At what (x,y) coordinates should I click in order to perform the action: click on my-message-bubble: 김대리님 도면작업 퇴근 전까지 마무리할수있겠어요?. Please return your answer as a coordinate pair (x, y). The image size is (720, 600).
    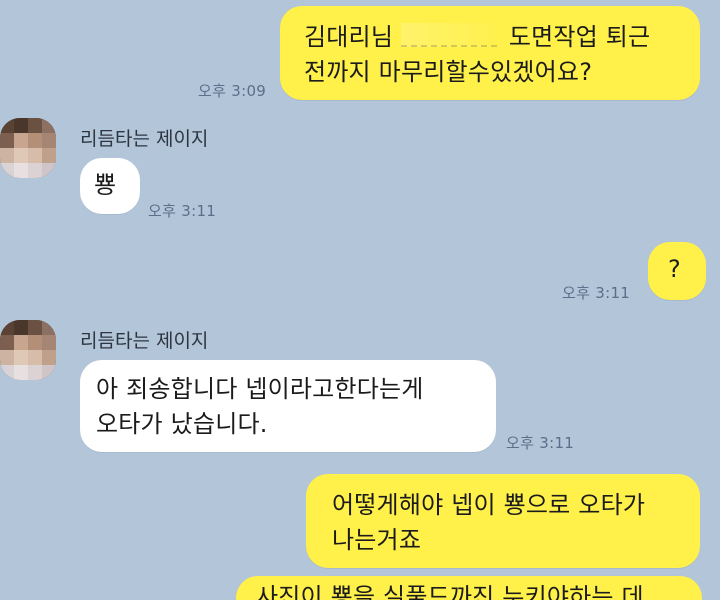
    Looking at the image, I should click on (490, 53).